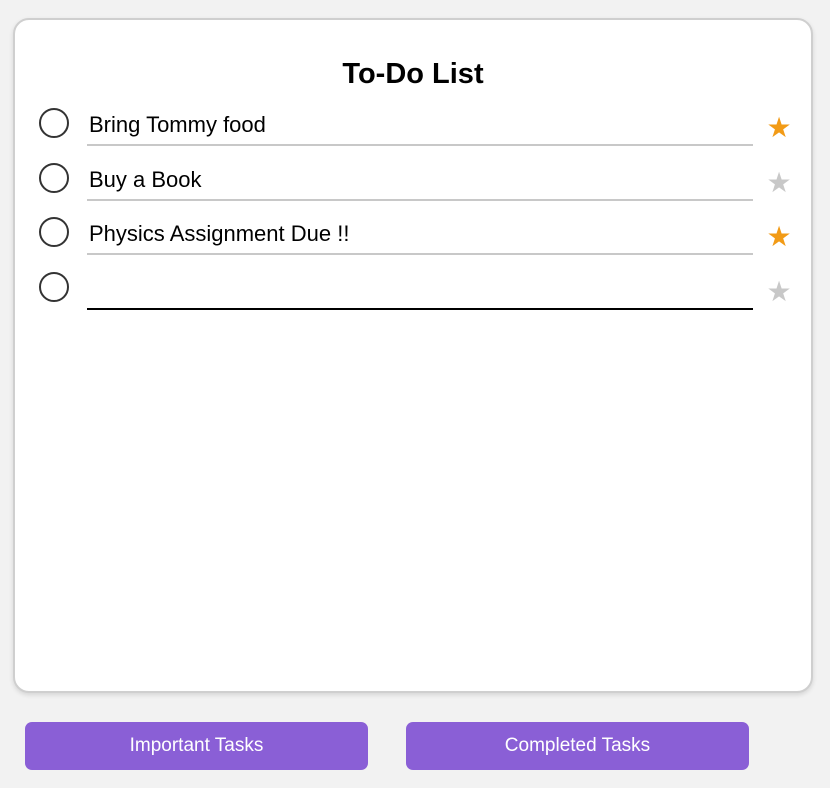 The height and width of the screenshot is (788, 830). Describe the element at coordinates (413, 74) in the screenshot. I see `page-title: To-Do List` at that location.